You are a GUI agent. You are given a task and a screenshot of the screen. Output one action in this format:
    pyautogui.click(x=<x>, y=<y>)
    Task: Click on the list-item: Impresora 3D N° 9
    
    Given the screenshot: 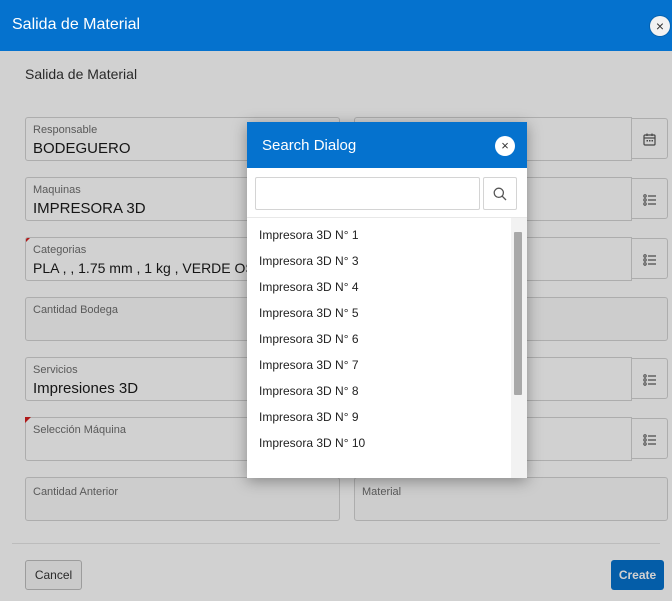 What is the action you would take?
    pyautogui.click(x=309, y=417)
    